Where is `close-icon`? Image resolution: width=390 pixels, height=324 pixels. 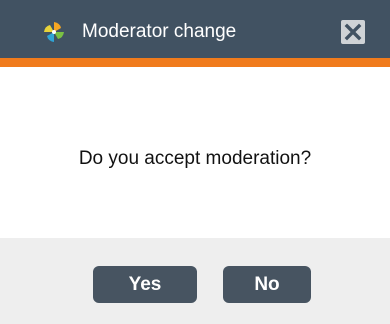 close-icon is located at coordinates (353, 32).